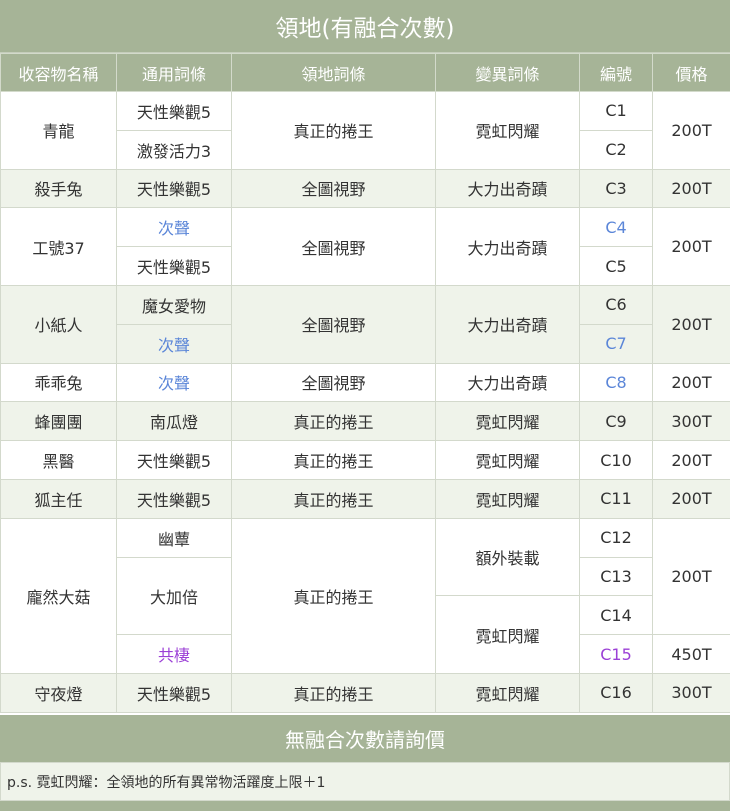 This screenshot has width=730, height=811. Describe the element at coordinates (58, 595) in the screenshot. I see `item-name: 龐然大菇` at that location.